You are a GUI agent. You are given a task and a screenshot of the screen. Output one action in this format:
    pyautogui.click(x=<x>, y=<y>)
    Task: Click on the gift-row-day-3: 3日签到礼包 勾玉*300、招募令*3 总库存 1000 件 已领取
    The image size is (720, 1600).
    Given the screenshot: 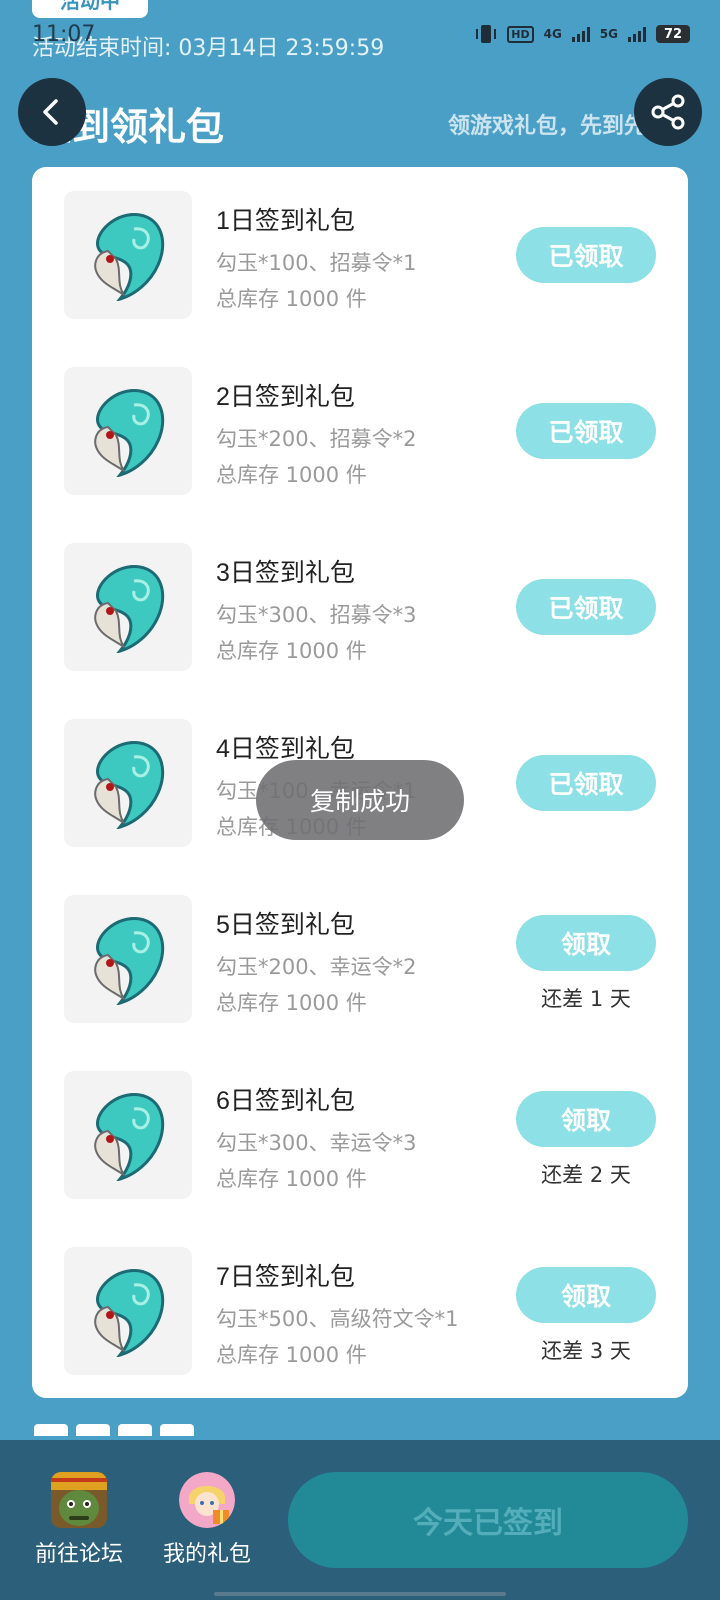 What is the action you would take?
    pyautogui.click(x=360, y=607)
    